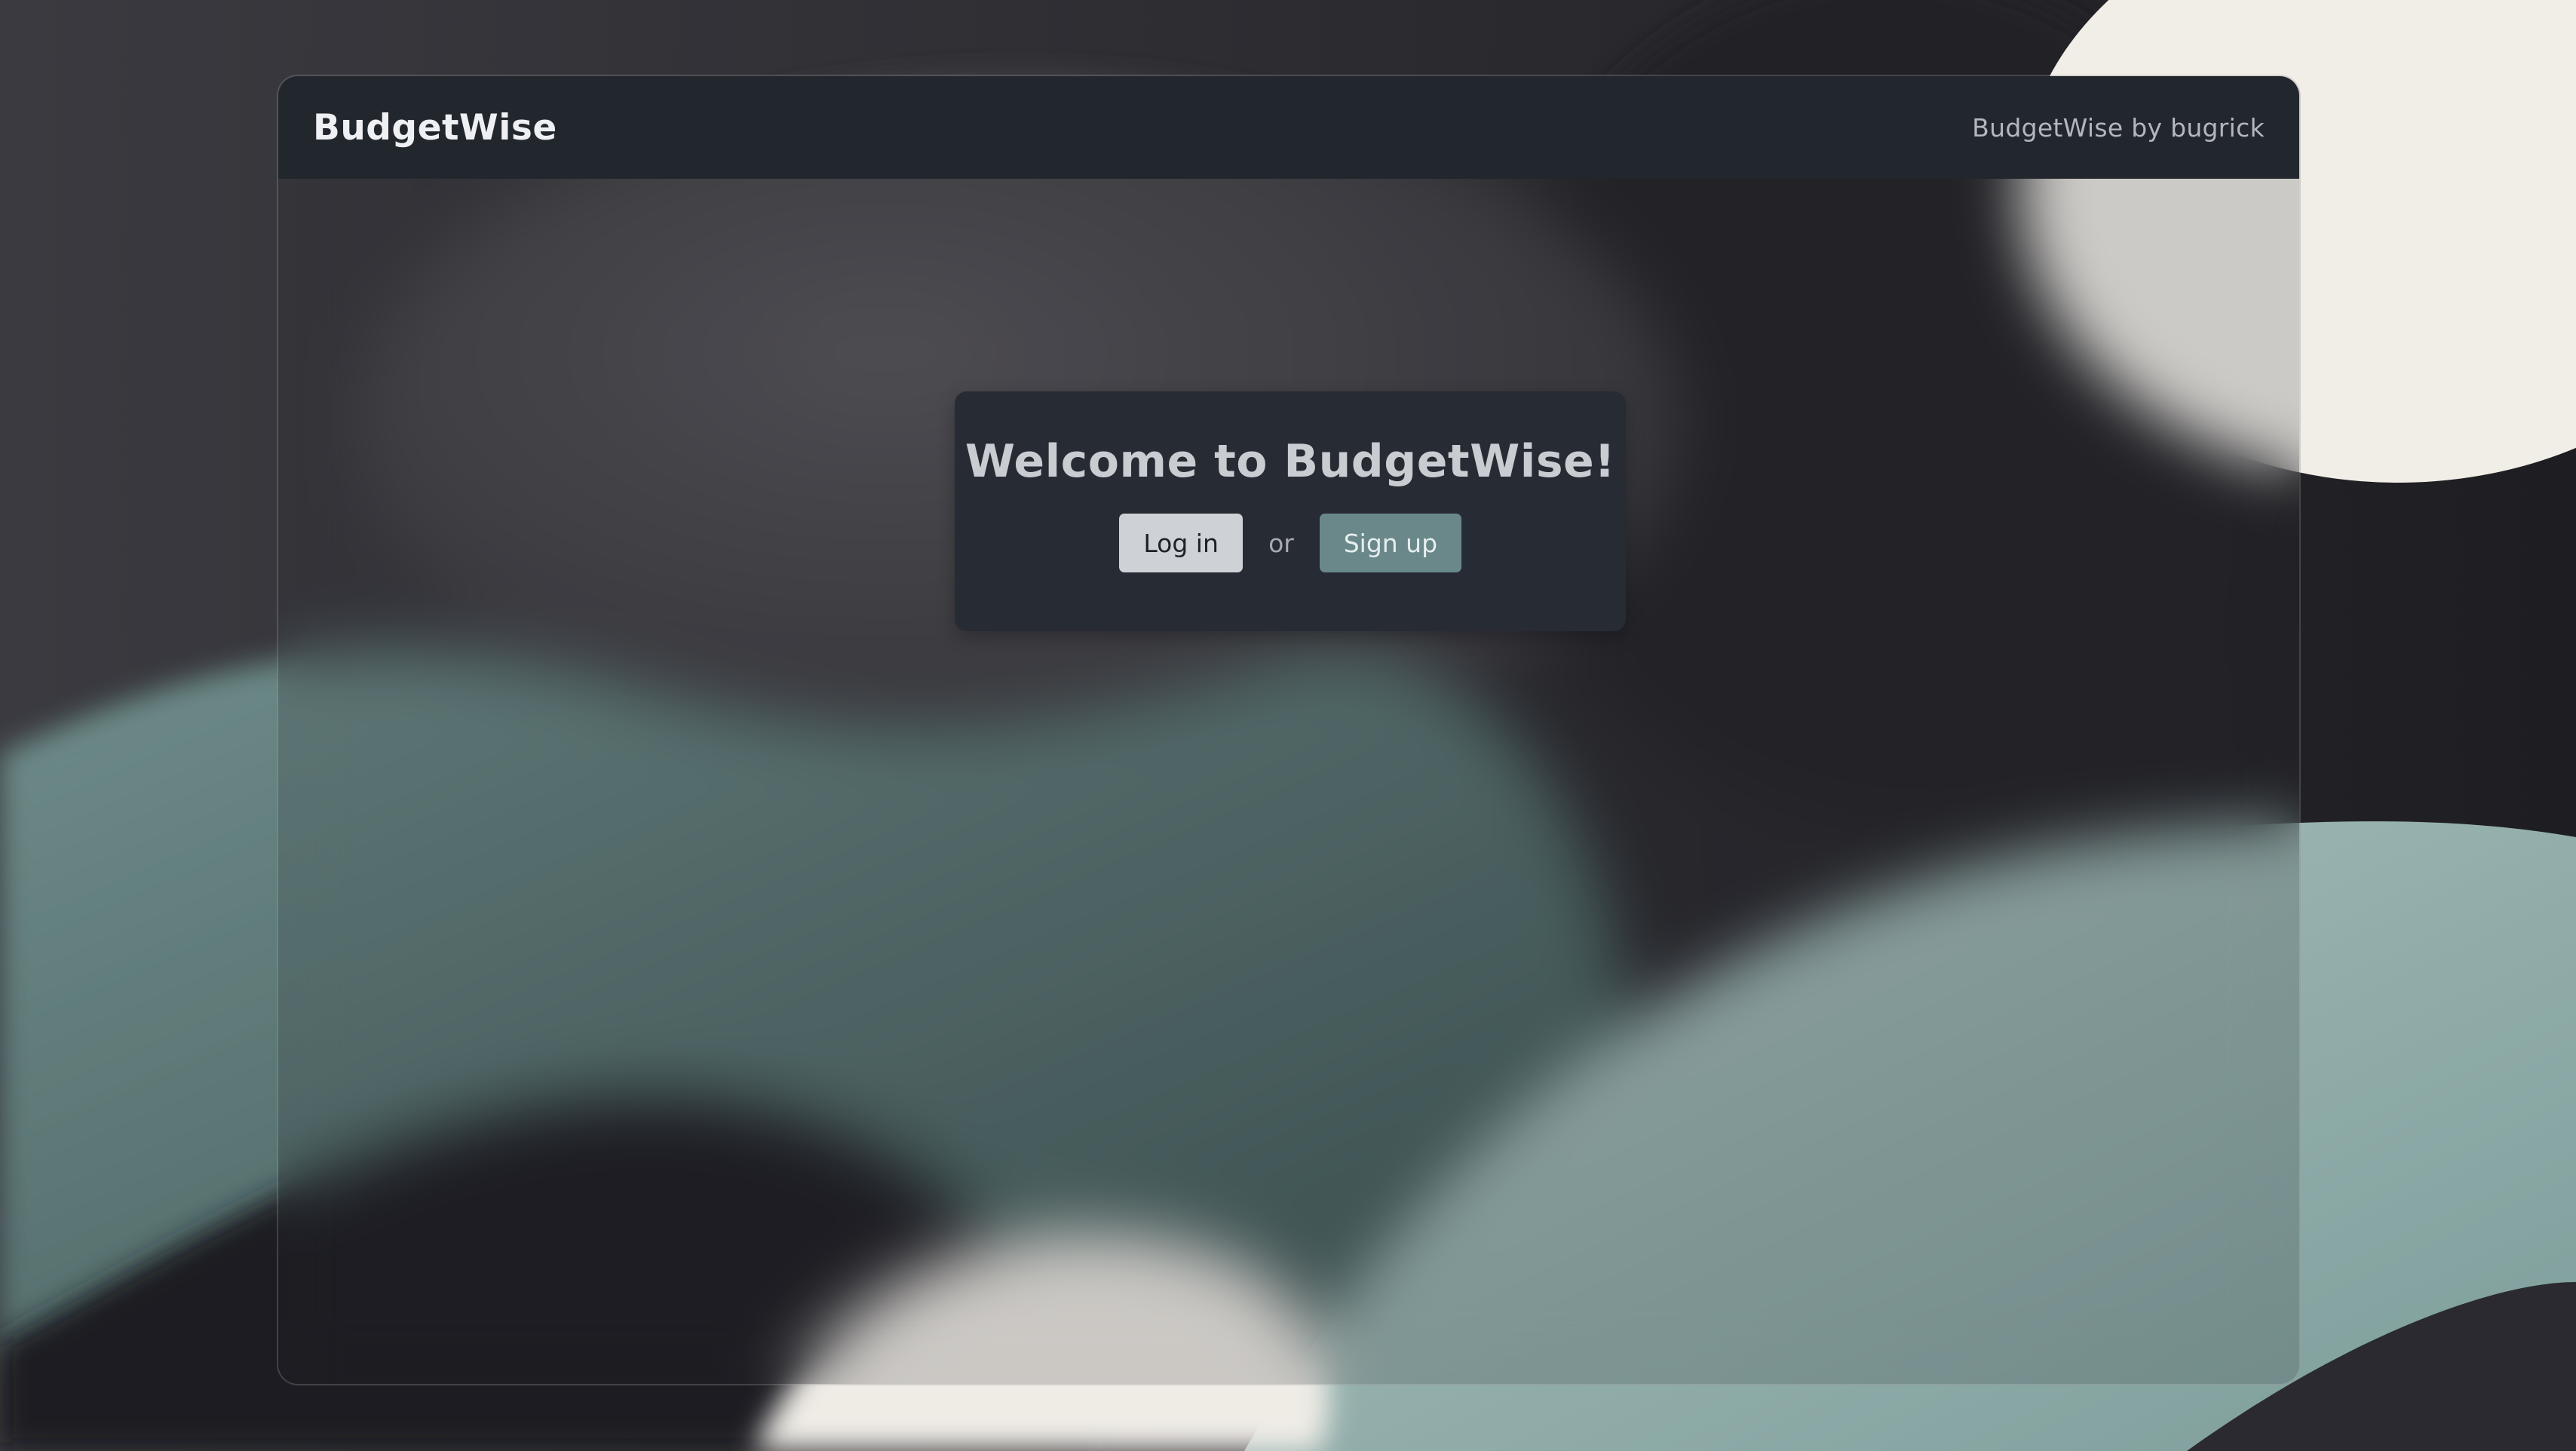  What do you see at coordinates (1288, 127) in the screenshot?
I see `top-navbar: BudgetWise BudgetWise by bugrick` at bounding box center [1288, 127].